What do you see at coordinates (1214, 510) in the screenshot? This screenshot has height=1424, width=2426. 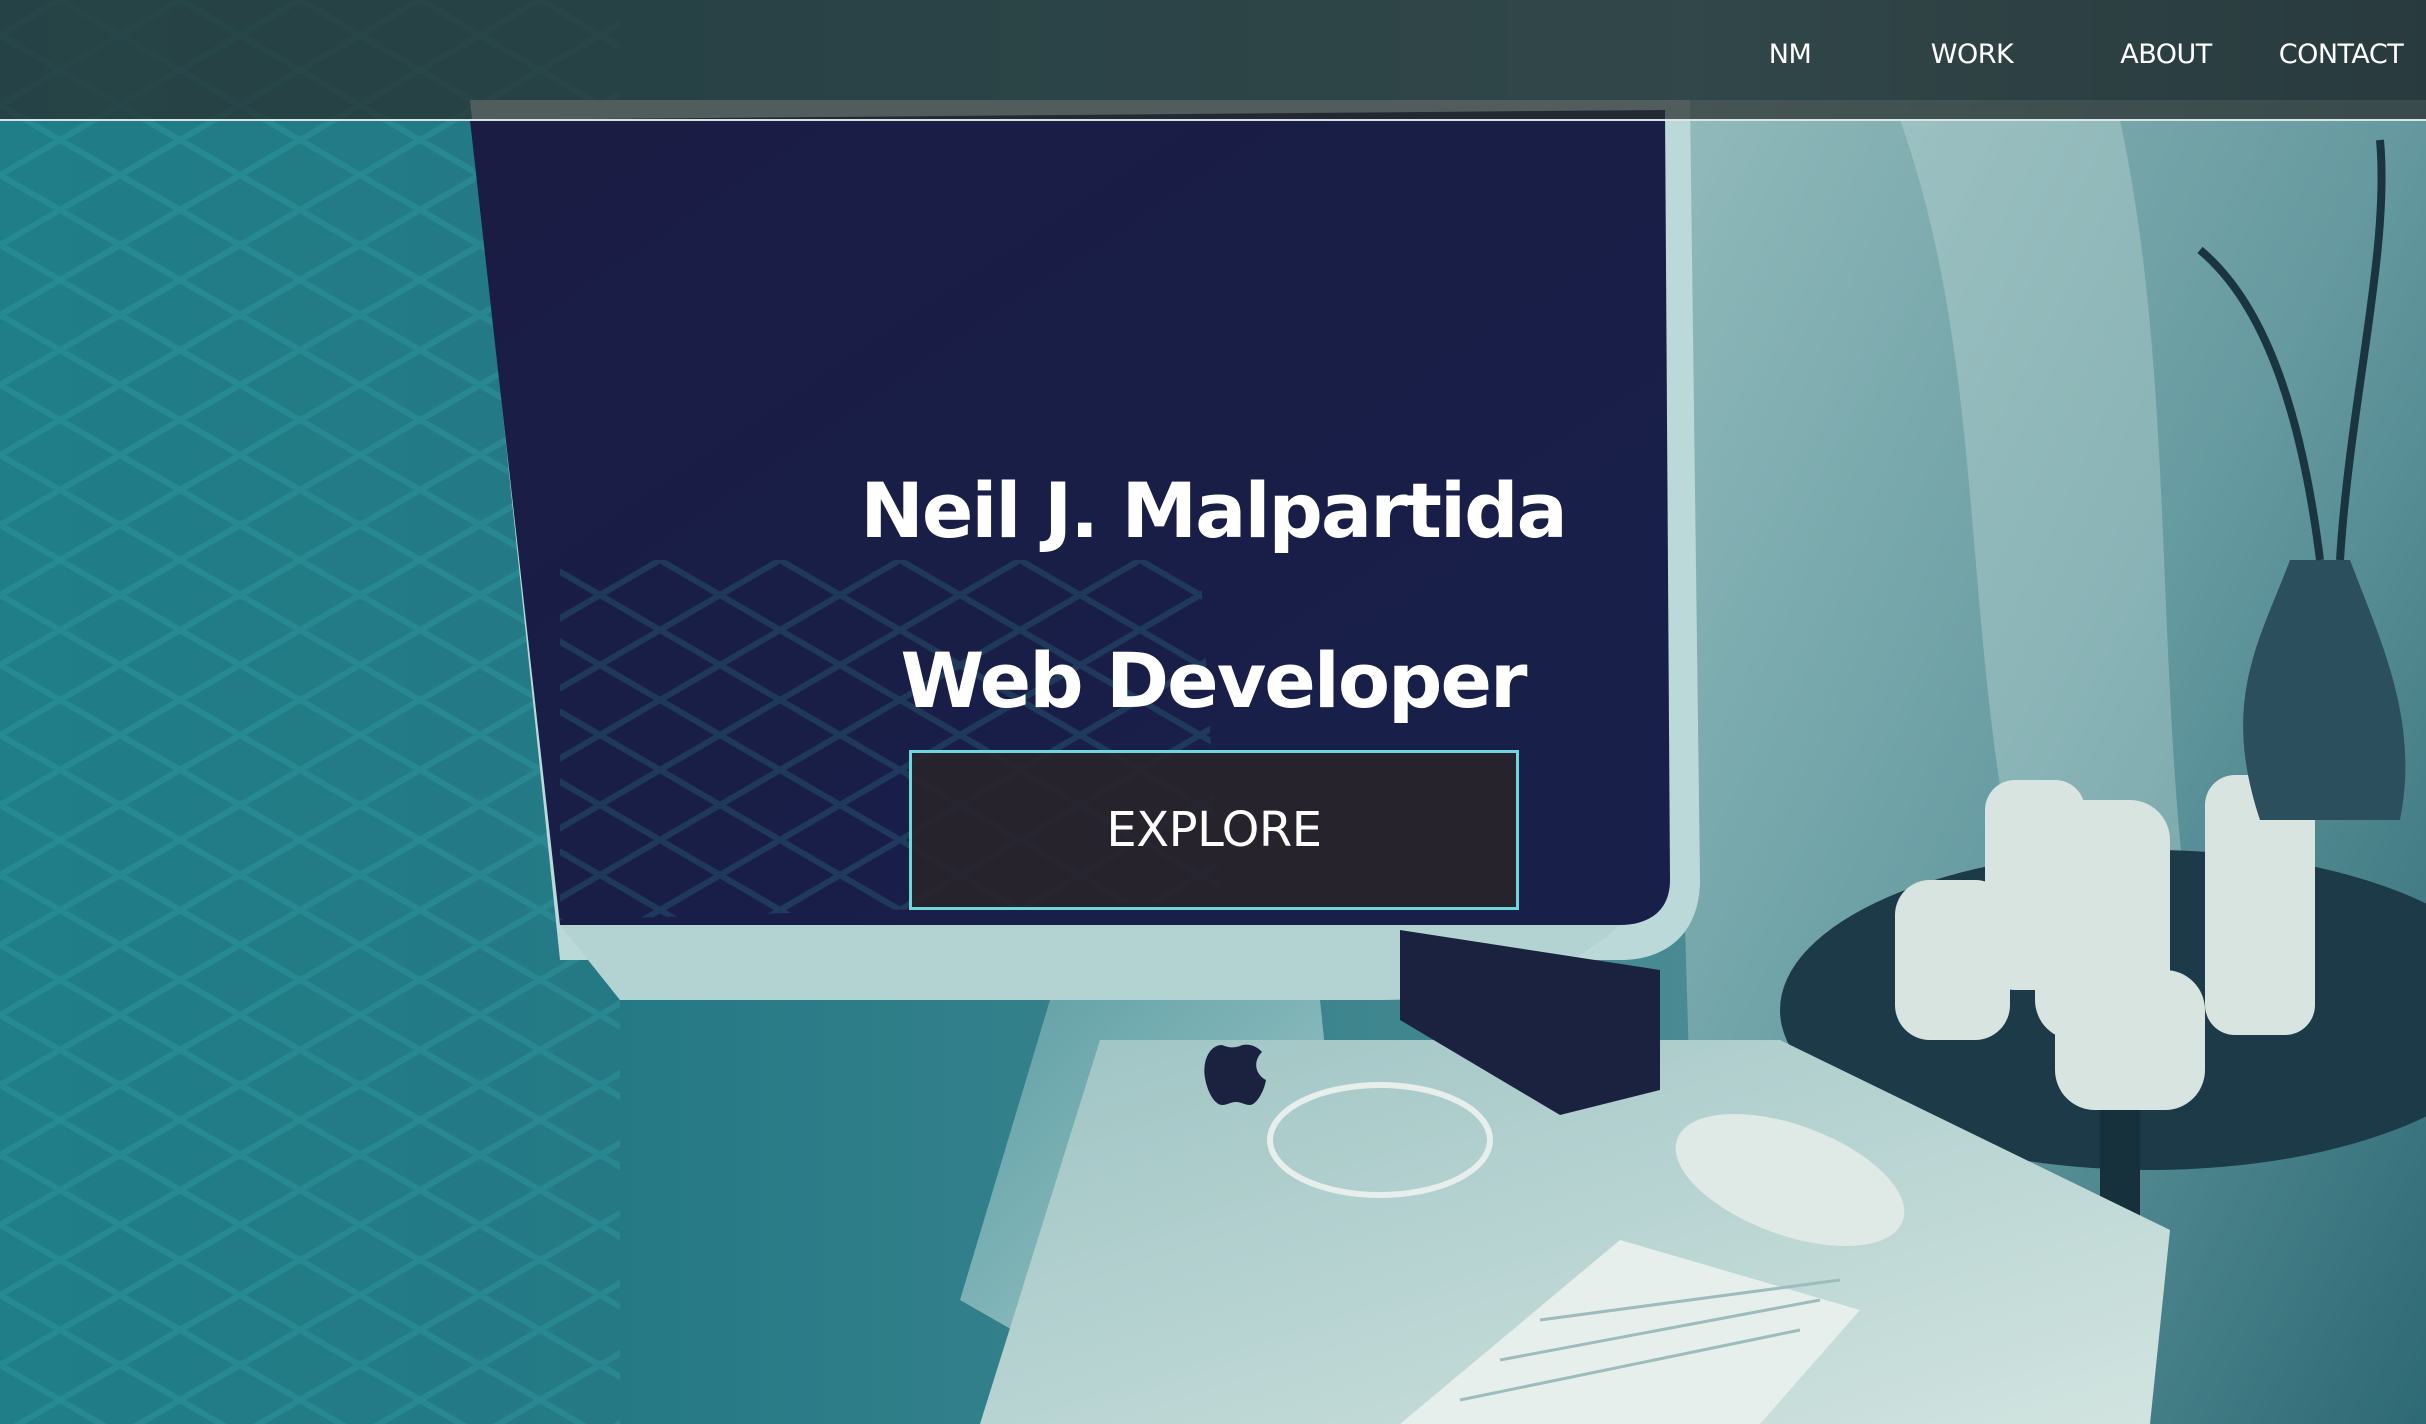 I see `hero-name-heading: Neil J. Malpartida` at bounding box center [1214, 510].